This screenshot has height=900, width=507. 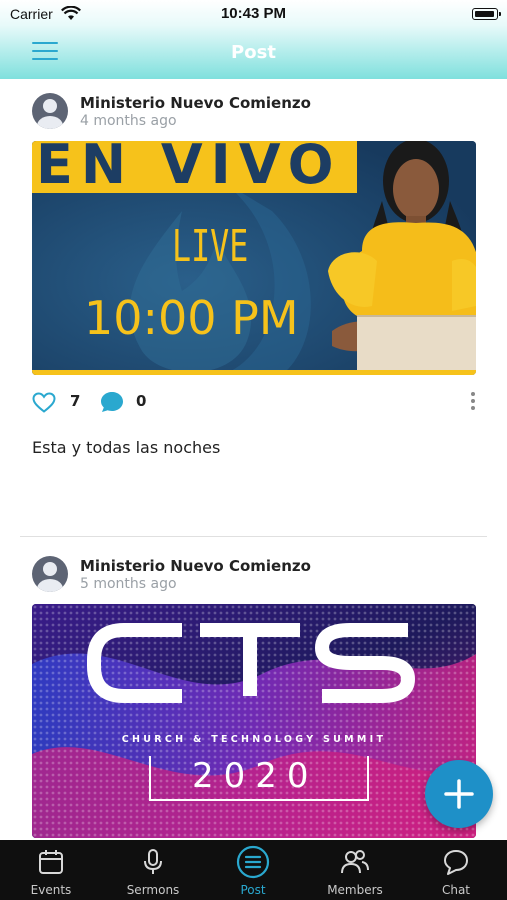 What do you see at coordinates (355, 862) in the screenshot?
I see `members-icon` at bounding box center [355, 862].